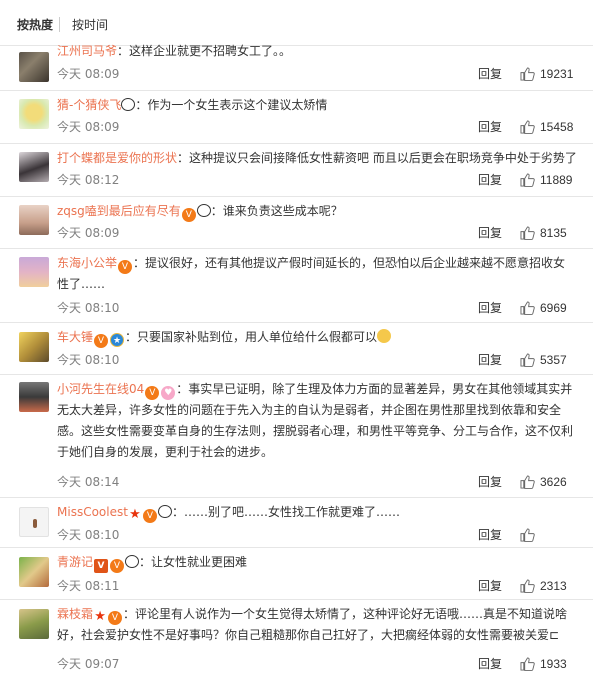 This screenshot has height=684, width=593. I want to click on comment-text: ：谁来负责这些成本呢？, so click(276, 211).